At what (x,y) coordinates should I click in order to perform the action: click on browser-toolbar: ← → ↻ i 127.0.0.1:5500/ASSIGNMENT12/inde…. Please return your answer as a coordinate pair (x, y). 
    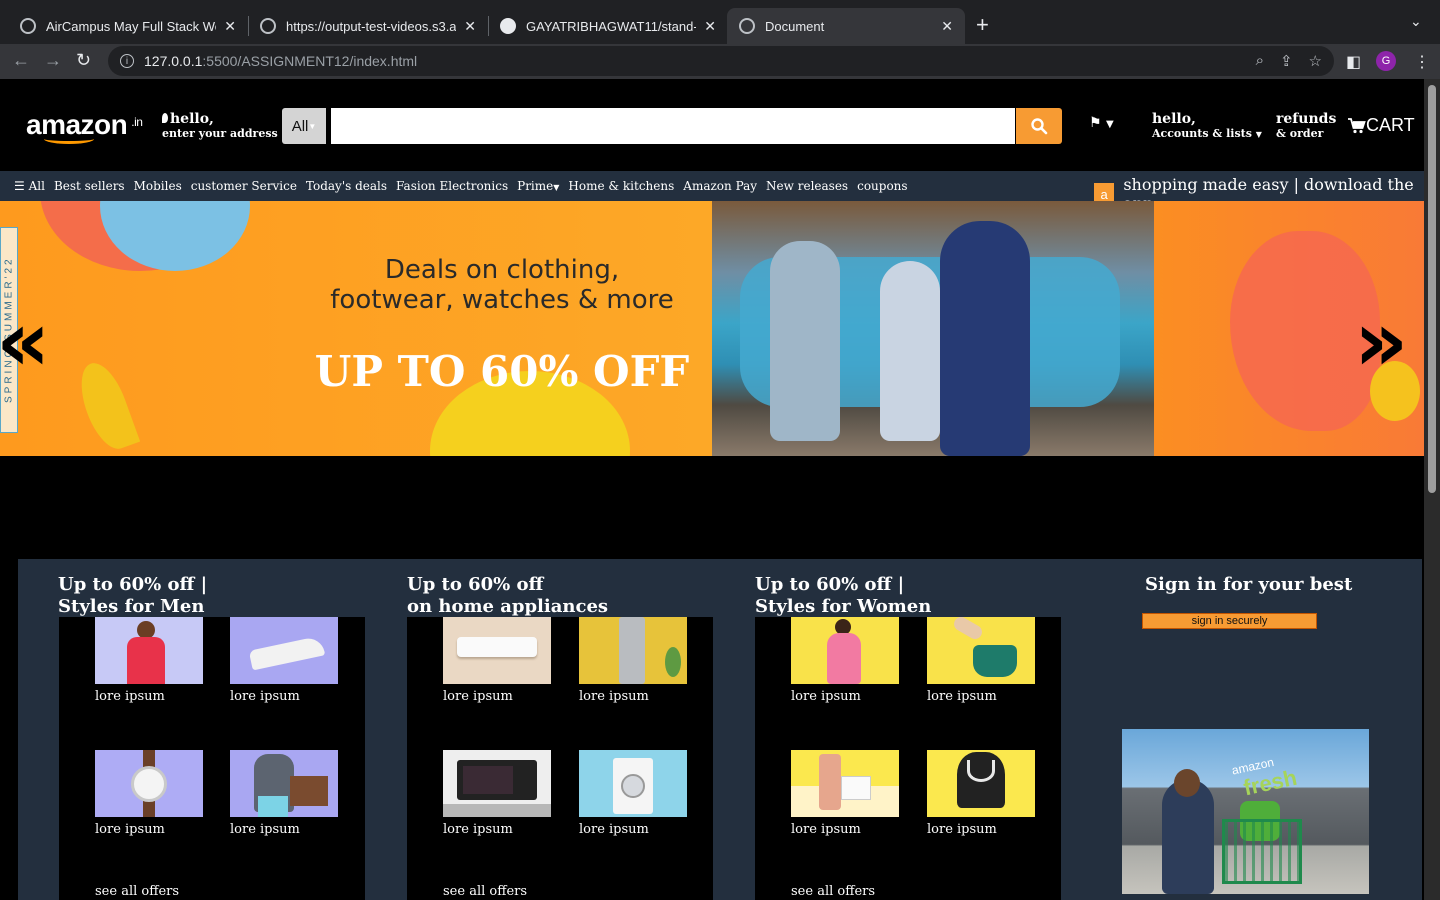
    Looking at the image, I should click on (720, 61).